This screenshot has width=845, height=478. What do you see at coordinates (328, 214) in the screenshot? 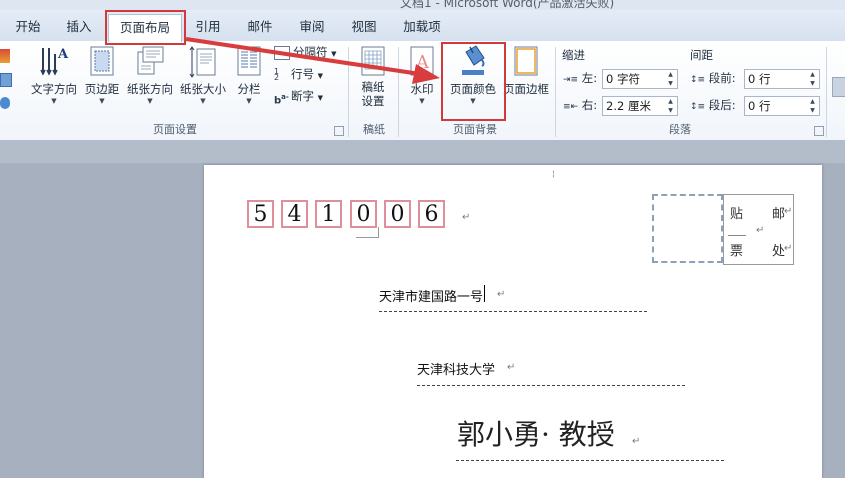
I see `zip-digit-box: 1` at bounding box center [328, 214].